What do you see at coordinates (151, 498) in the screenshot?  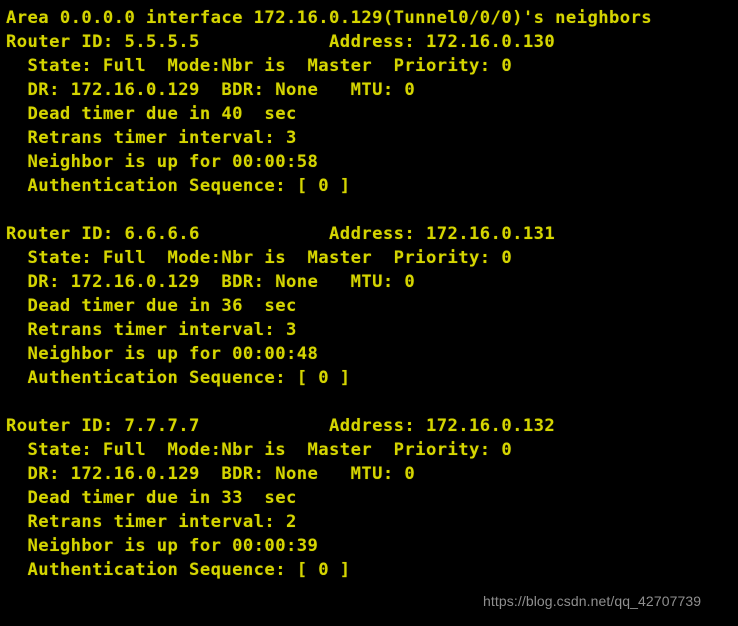 I see `terminal-line: Dead timer due in 33 sec` at bounding box center [151, 498].